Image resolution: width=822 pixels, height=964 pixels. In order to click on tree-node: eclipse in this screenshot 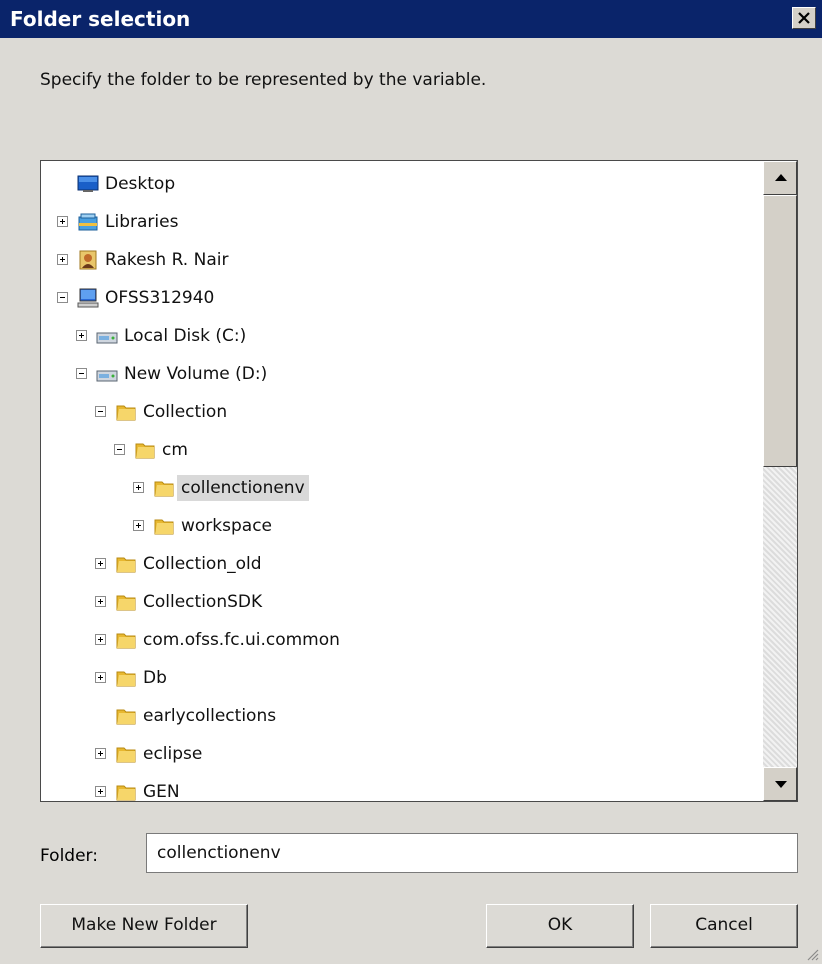, I will do `click(402, 754)`.